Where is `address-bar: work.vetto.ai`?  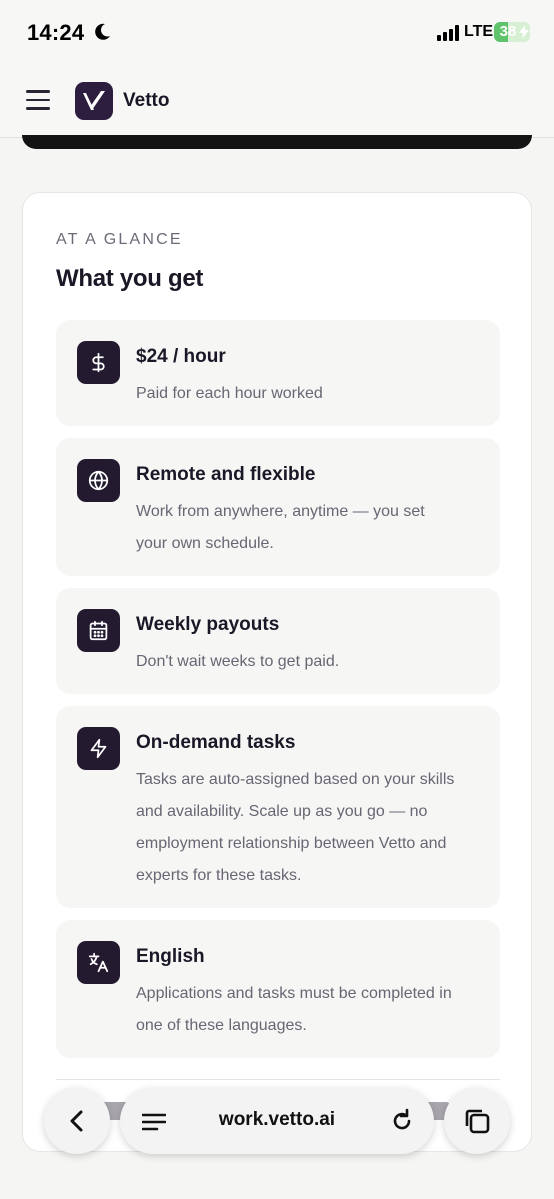
address-bar: work.vetto.ai is located at coordinates (277, 1121).